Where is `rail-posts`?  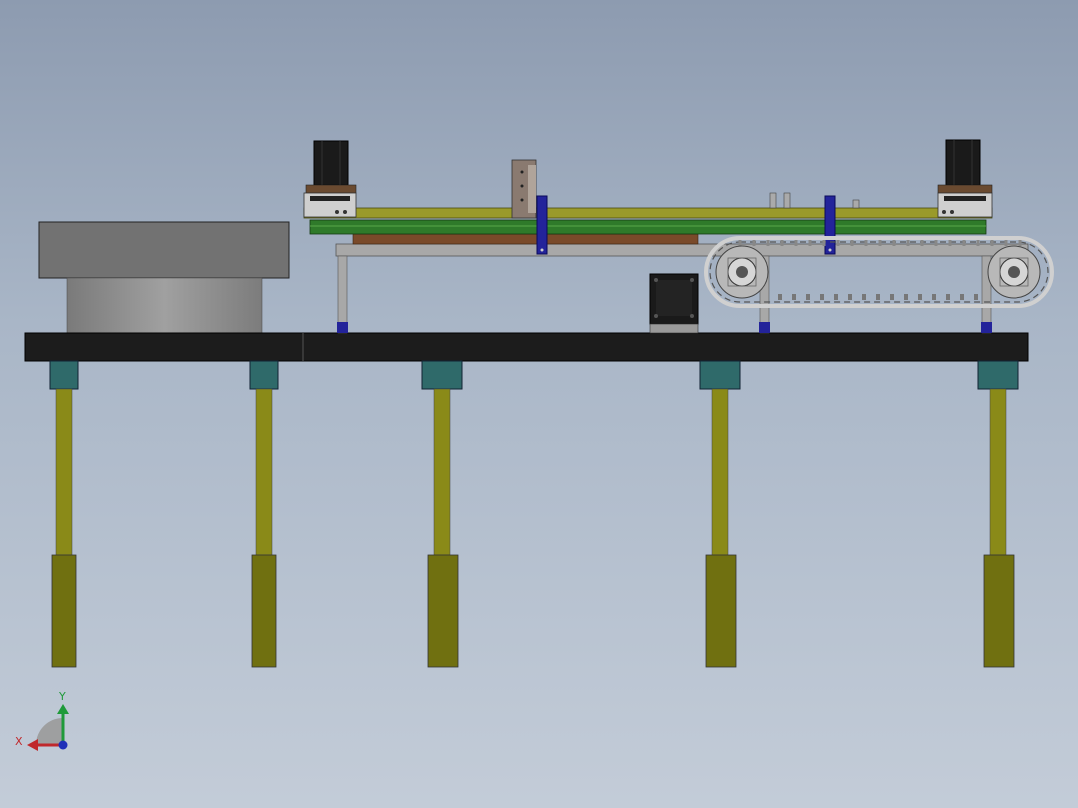
rail-posts is located at coordinates (814, 200).